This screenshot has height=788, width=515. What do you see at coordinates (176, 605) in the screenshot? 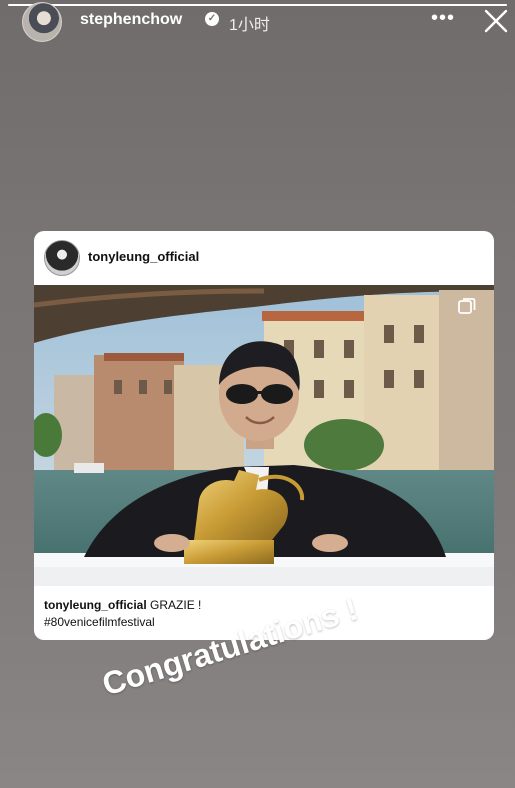
I see `caption-text: GRAZIE !` at bounding box center [176, 605].